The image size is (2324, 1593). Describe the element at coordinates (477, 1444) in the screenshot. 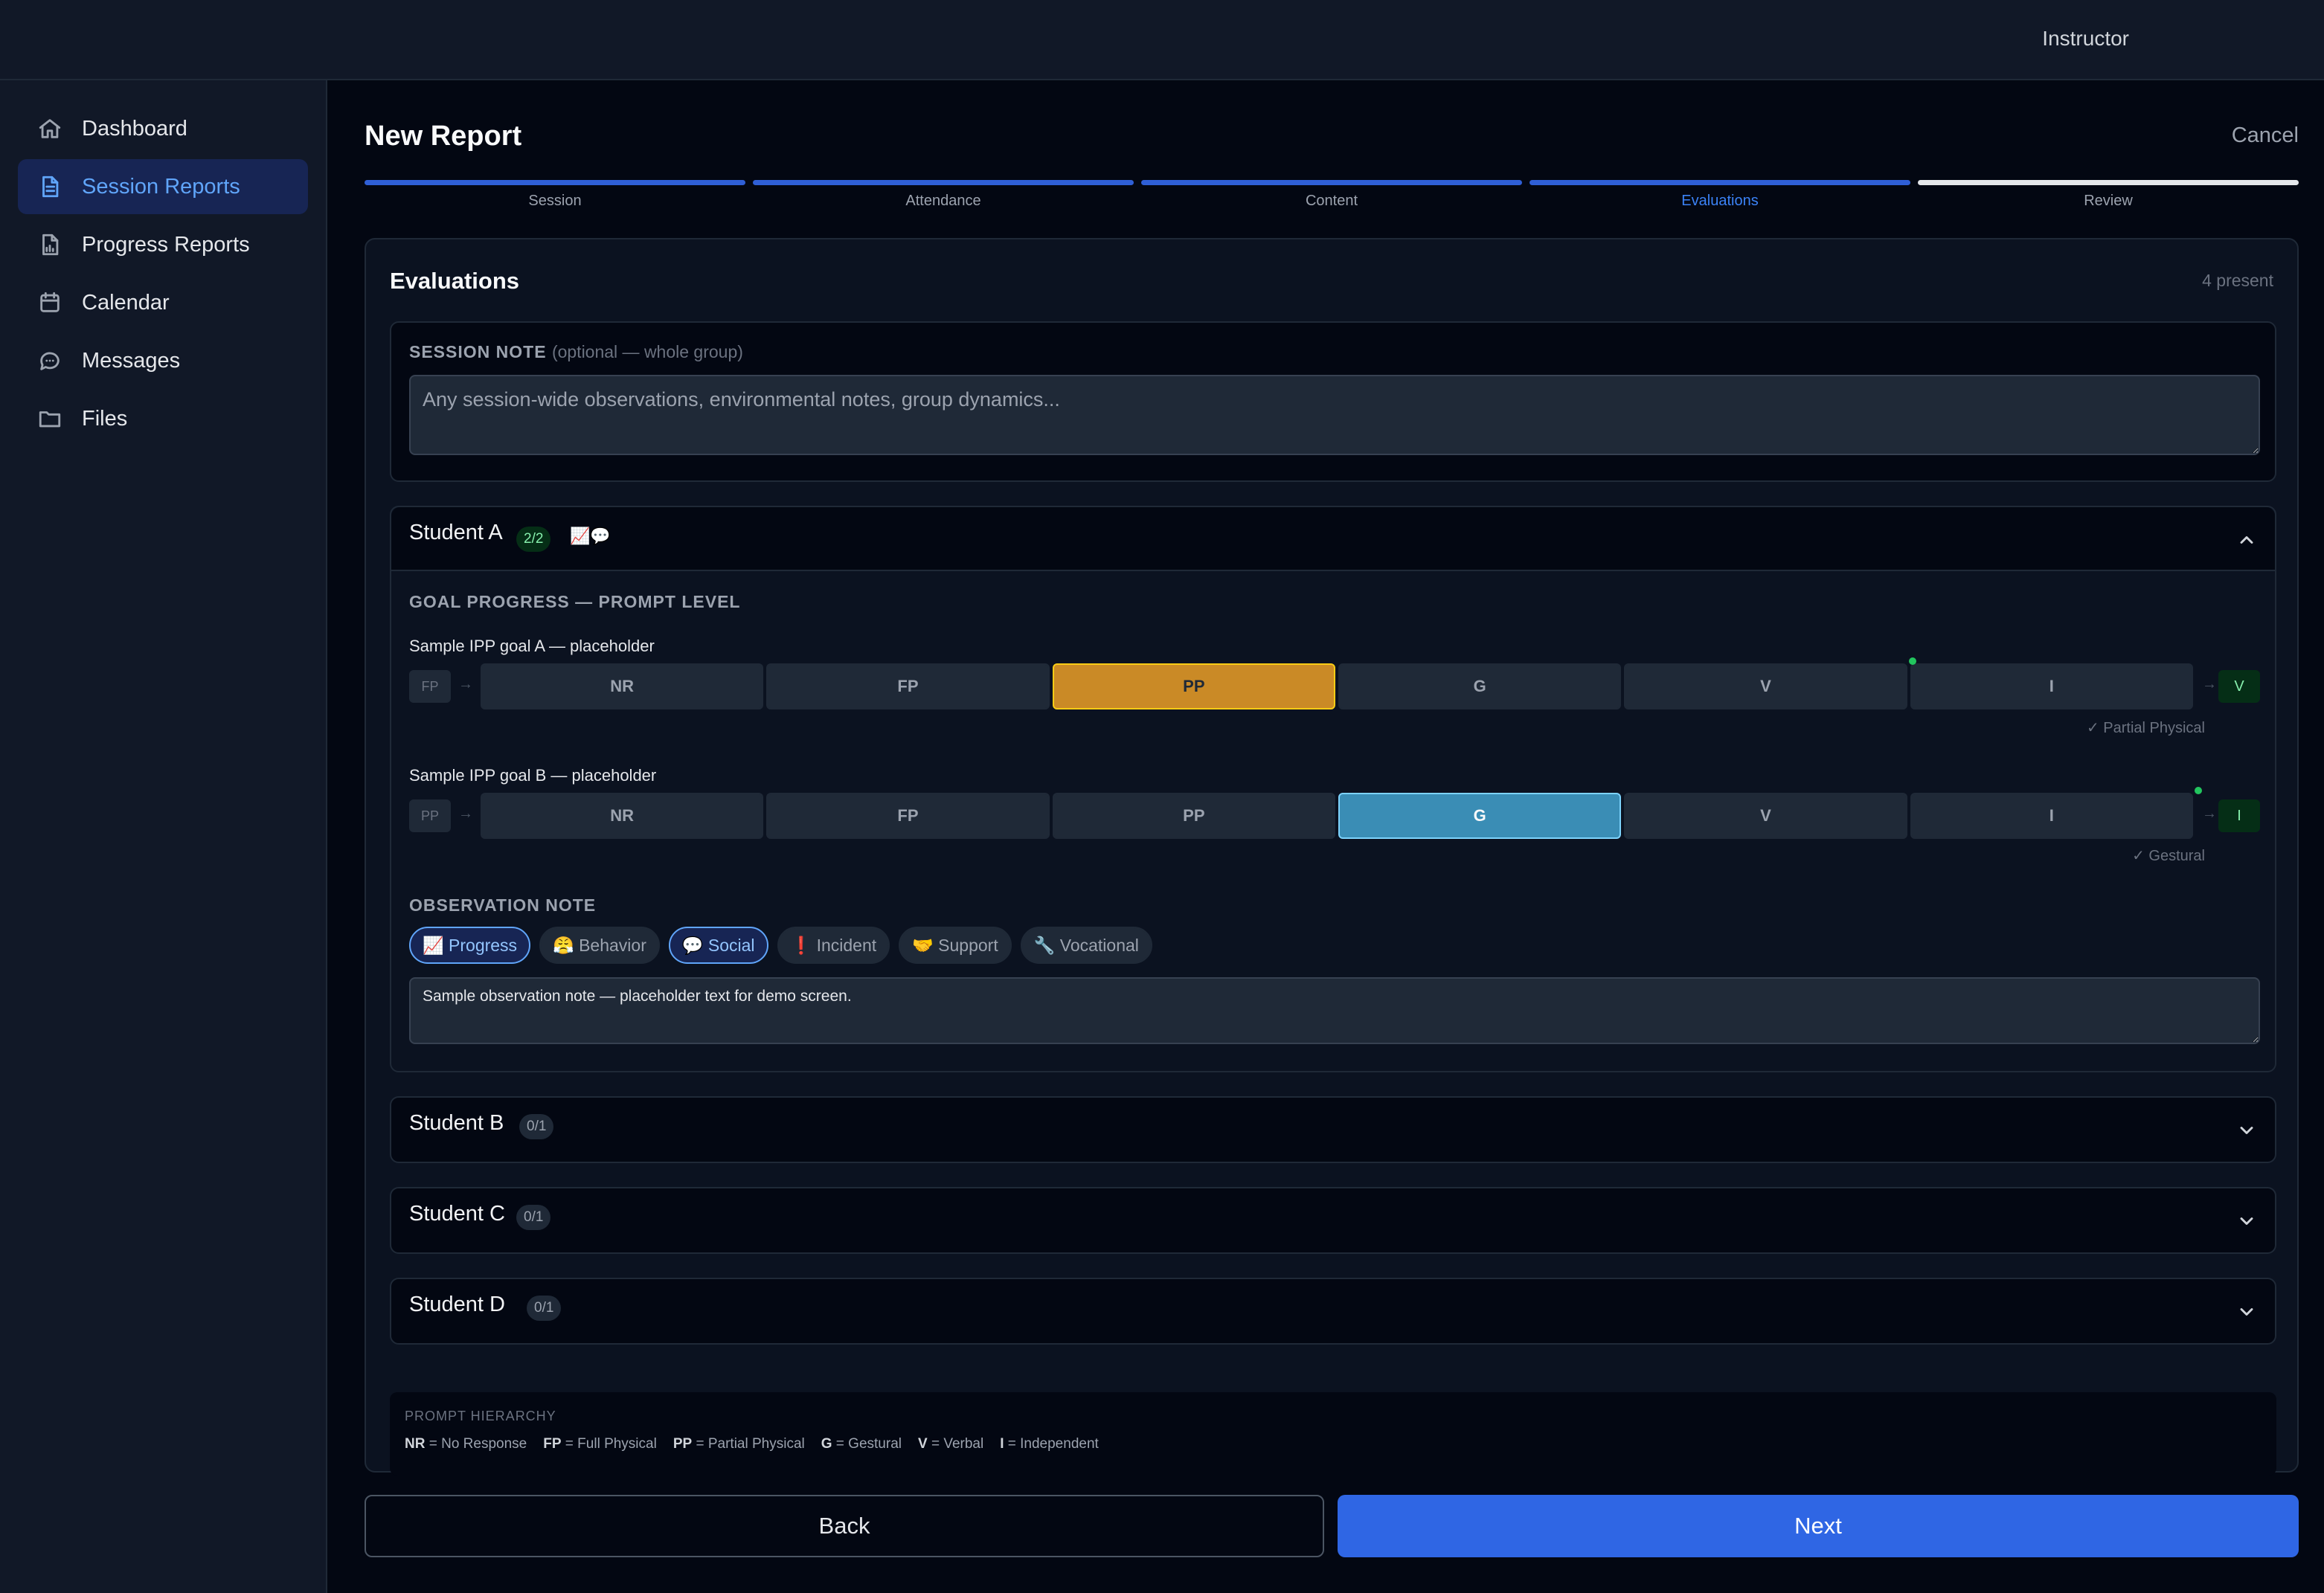

I see `legend-desc: = No Response` at that location.